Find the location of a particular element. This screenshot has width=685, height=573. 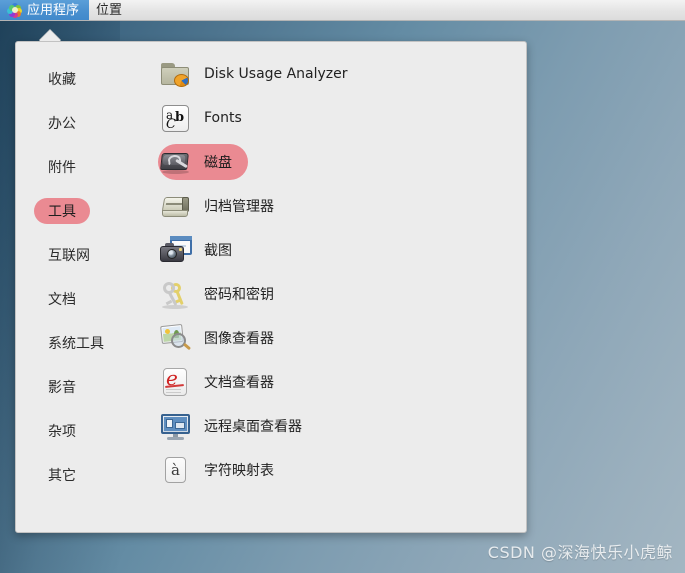

file-roller-archive-icon is located at coordinates (176, 206).